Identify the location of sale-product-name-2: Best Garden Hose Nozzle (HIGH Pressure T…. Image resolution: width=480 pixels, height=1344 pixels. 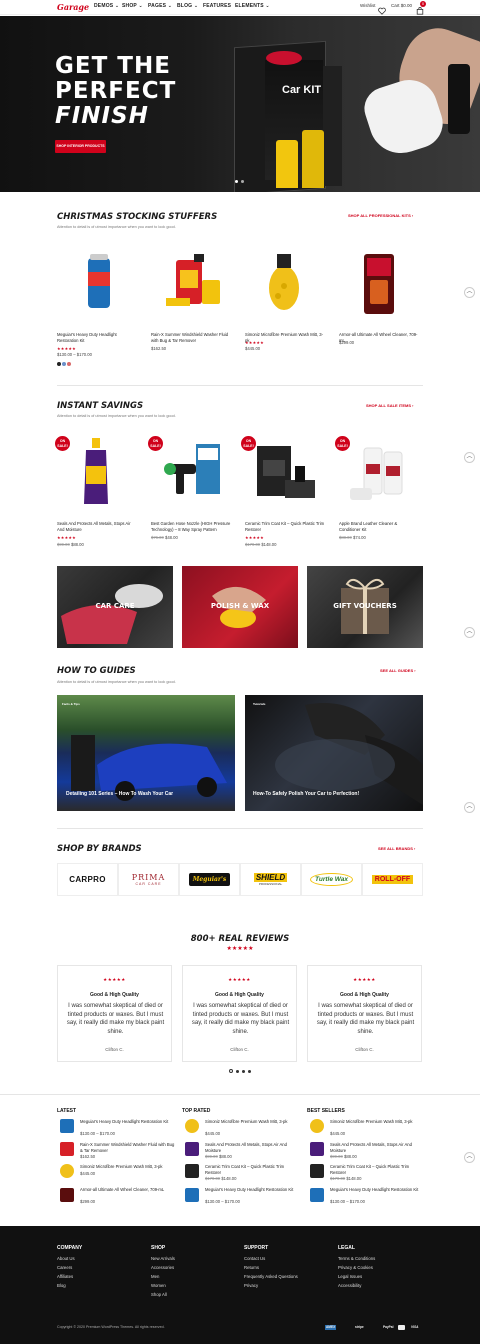
(191, 527).